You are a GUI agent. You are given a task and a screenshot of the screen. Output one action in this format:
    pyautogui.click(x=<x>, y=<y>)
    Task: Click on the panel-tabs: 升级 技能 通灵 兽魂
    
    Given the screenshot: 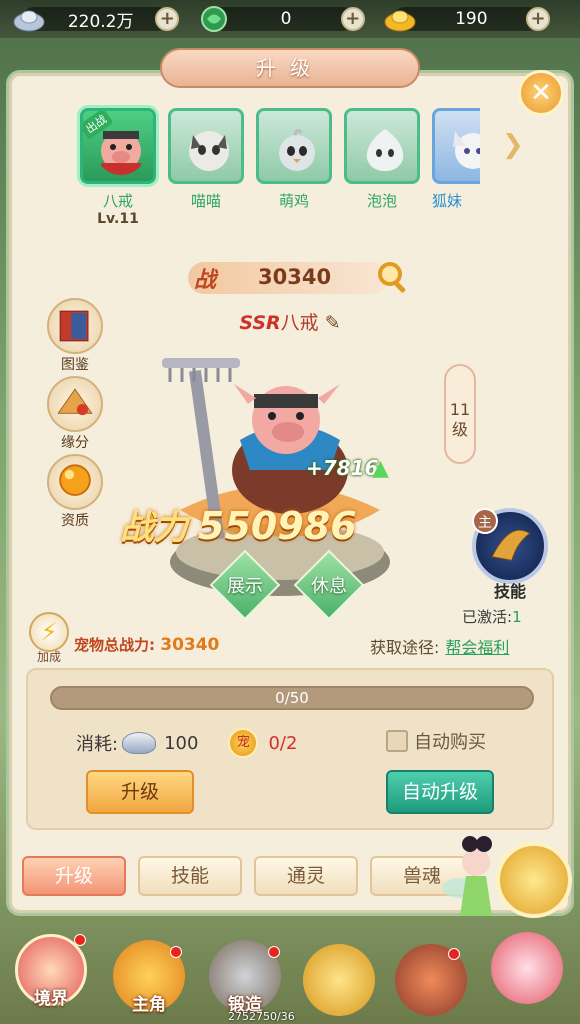 What is the action you would take?
    pyautogui.click(x=248, y=876)
    